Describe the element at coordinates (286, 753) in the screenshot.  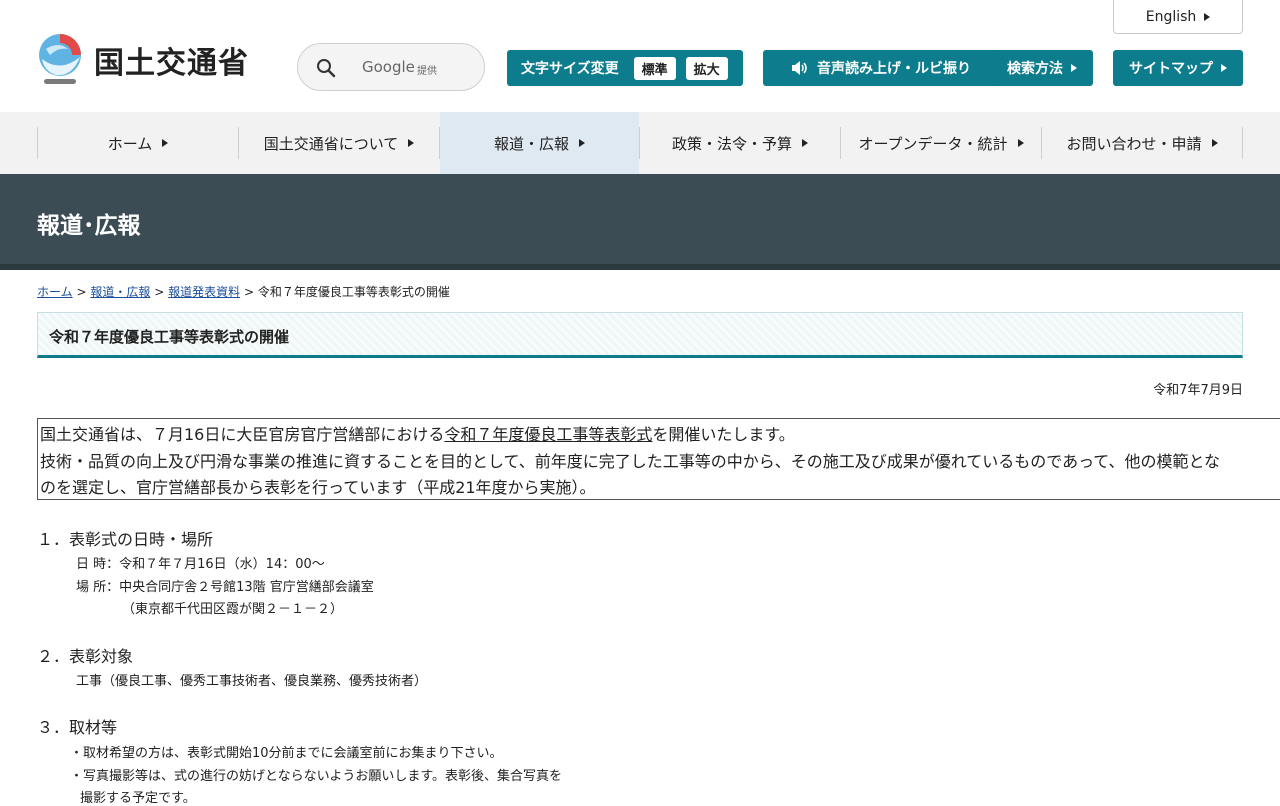
I see `press-text-1: ・取材希望の方は、表彰式開始10分前までに会議室前にお集まり下さい。` at that location.